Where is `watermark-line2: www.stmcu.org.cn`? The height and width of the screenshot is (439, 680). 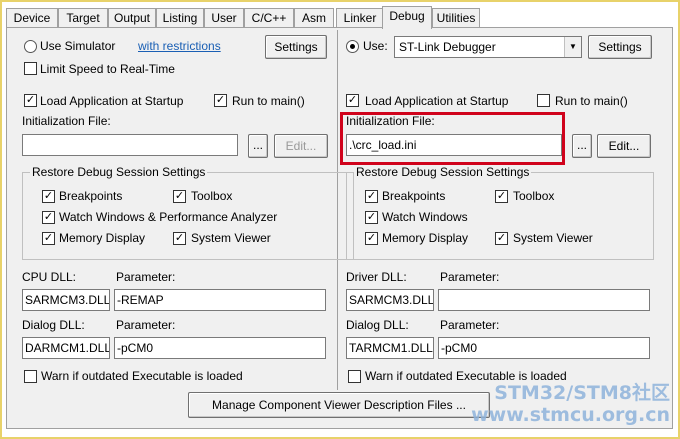 watermark-line2: www.stmcu.org.cn is located at coordinates (570, 415).